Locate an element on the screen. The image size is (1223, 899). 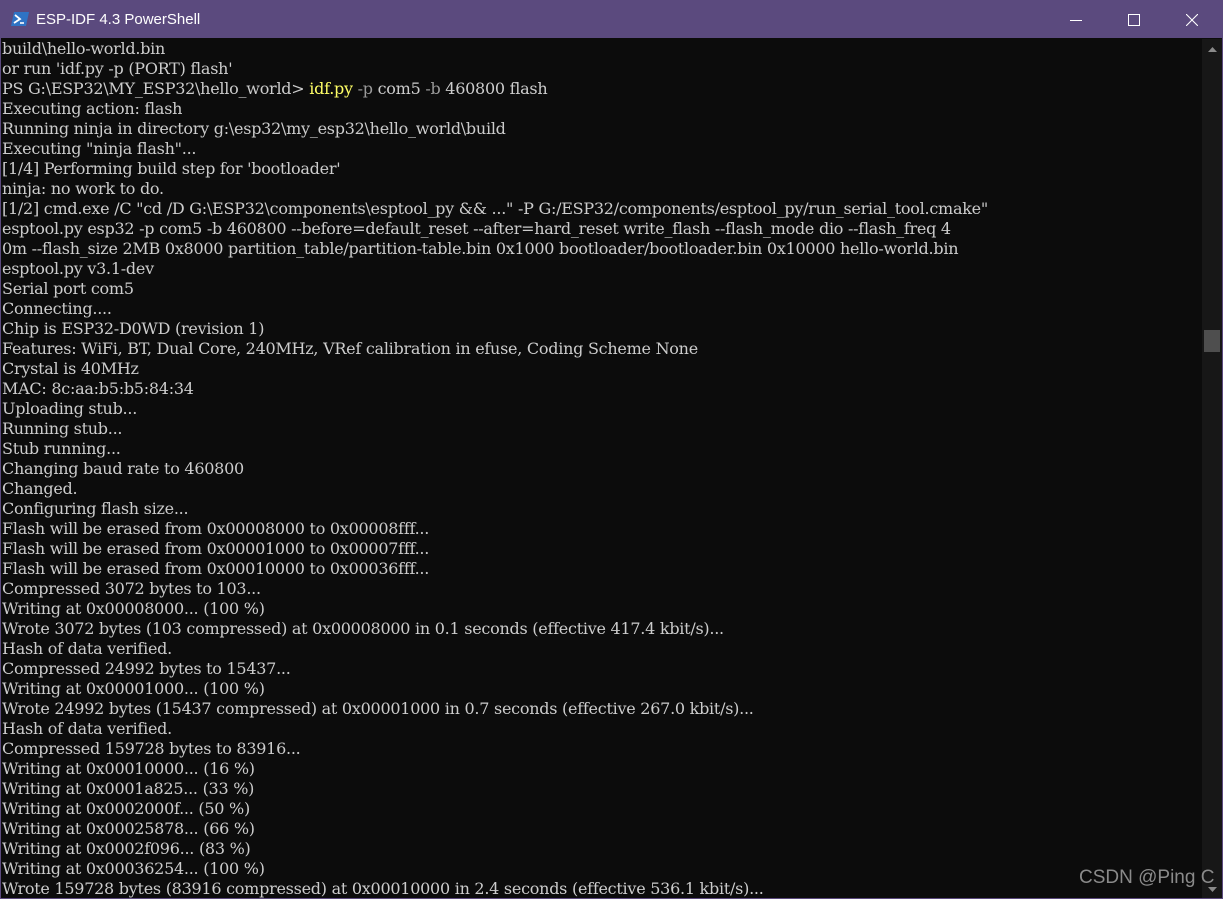
command-parameter: -b is located at coordinates (433, 88).